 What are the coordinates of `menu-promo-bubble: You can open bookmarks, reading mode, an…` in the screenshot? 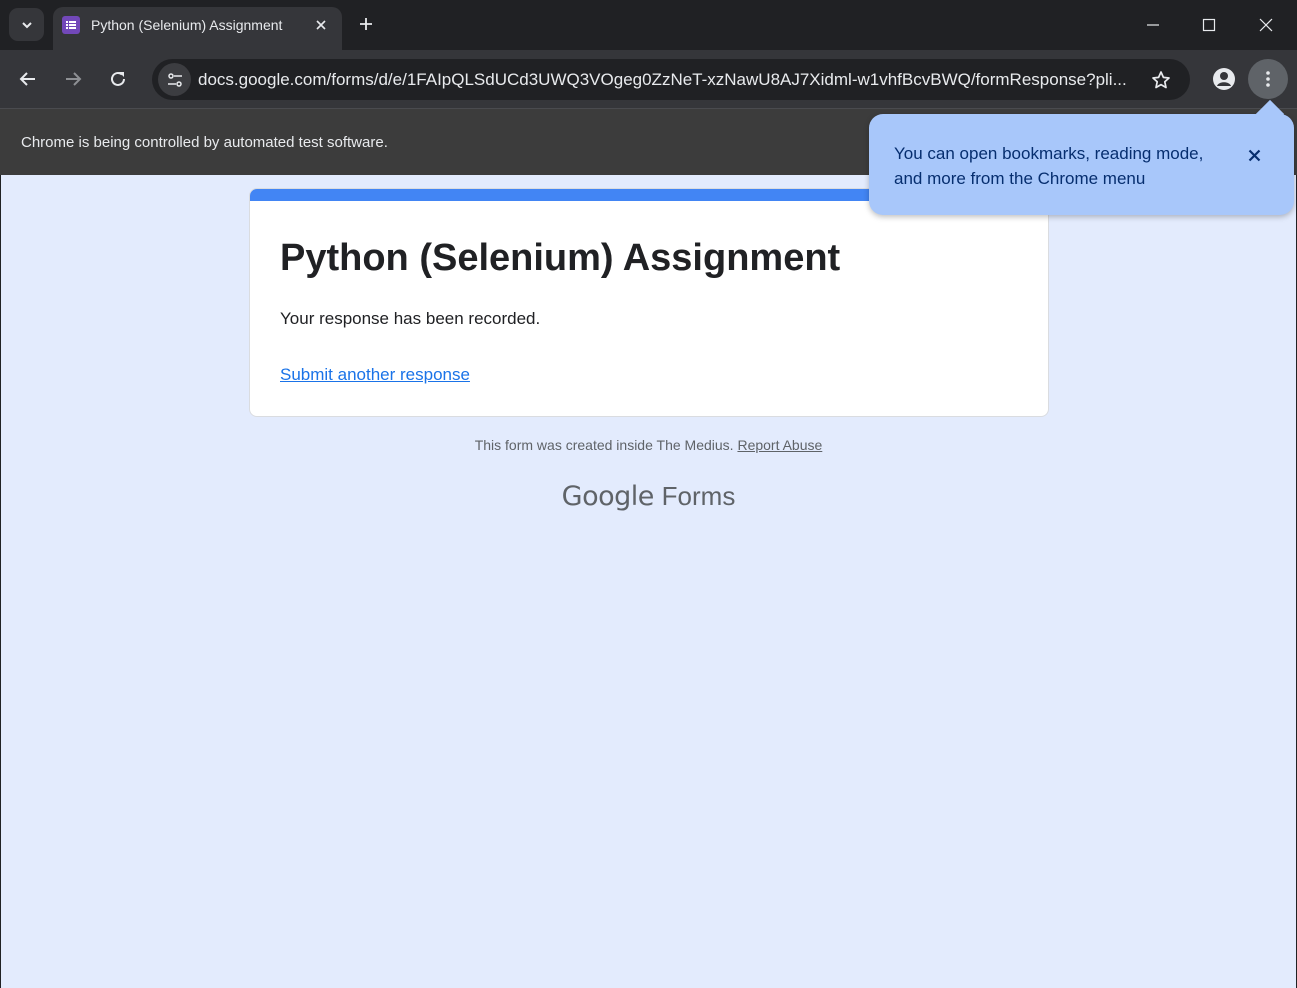 It's located at (1081, 157).